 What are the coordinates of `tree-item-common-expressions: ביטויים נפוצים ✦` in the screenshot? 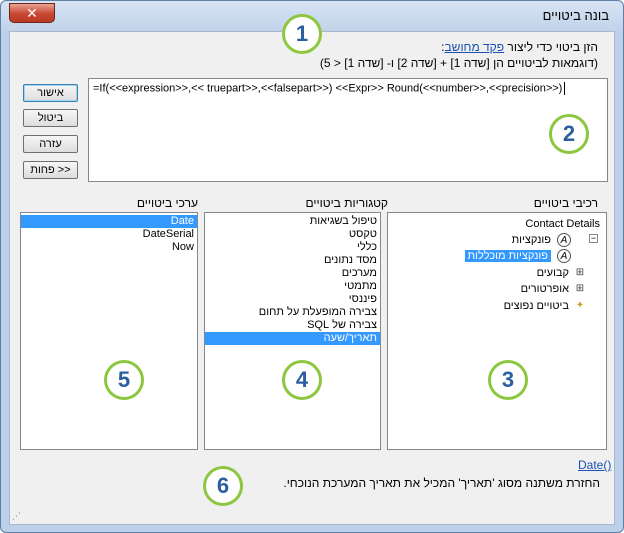 It's located at (544, 306).